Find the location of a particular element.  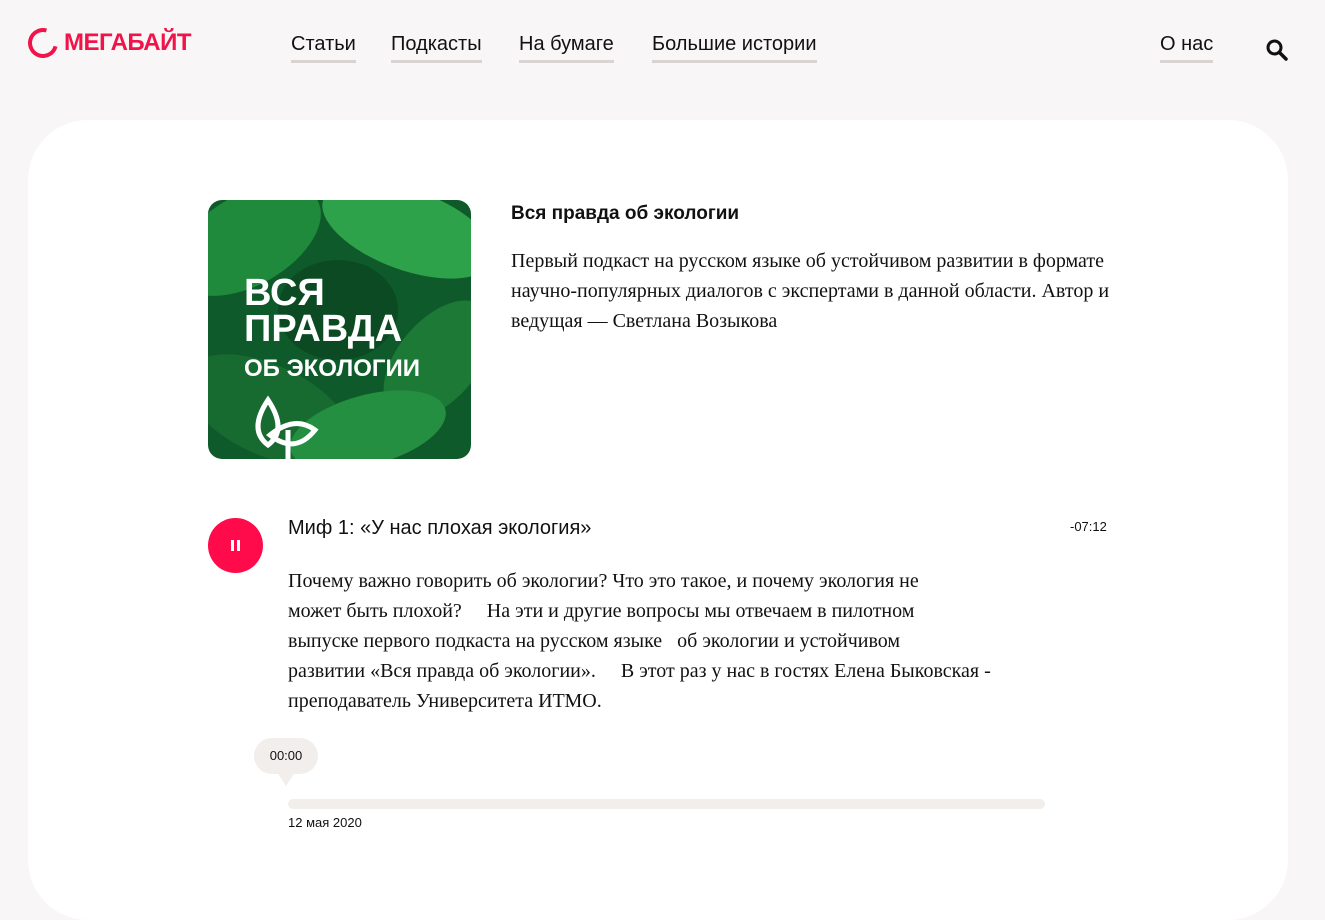

cover-line-3: ОБ ЭКОЛОГИИ is located at coordinates (332, 368).